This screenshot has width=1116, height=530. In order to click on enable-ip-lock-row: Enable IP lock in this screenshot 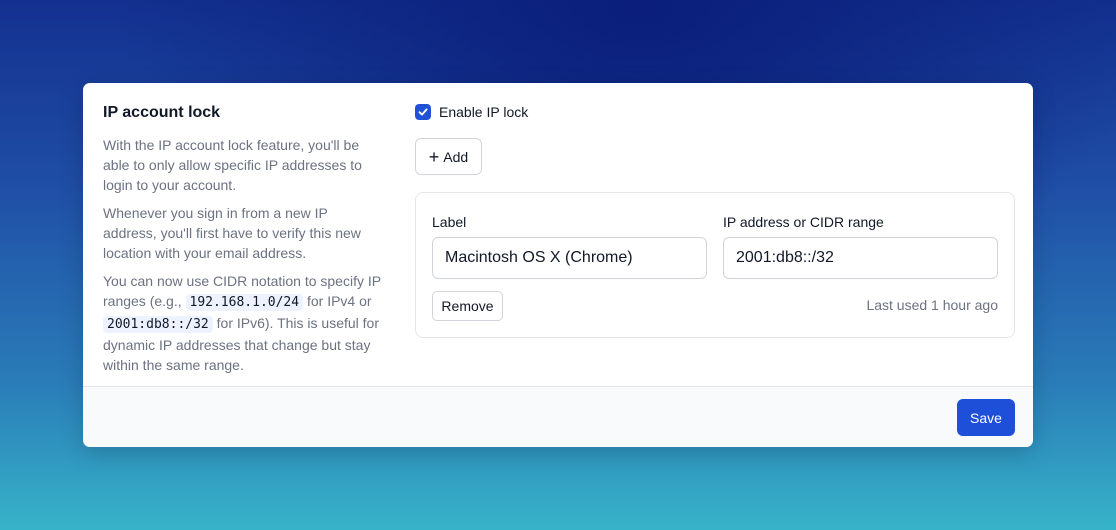, I will do `click(715, 112)`.